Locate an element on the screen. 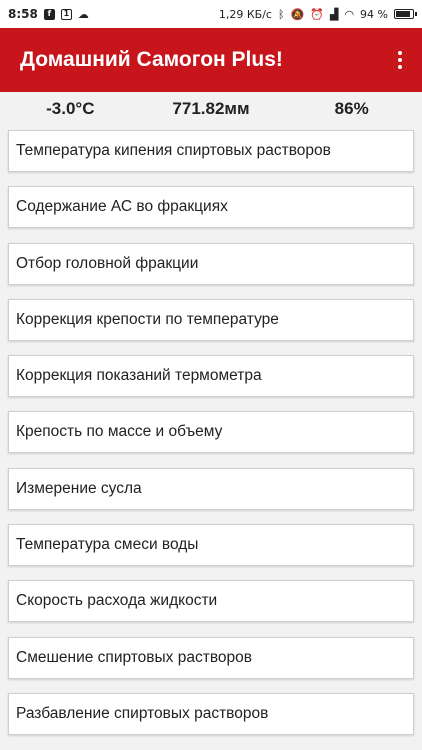 The height and width of the screenshot is (750, 422). battery-percent: 94 % is located at coordinates (374, 14).